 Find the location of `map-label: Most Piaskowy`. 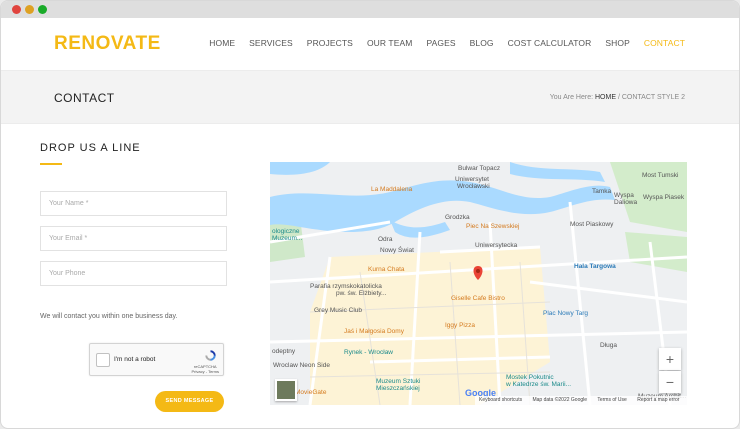

map-label: Most Piaskowy is located at coordinates (592, 224).